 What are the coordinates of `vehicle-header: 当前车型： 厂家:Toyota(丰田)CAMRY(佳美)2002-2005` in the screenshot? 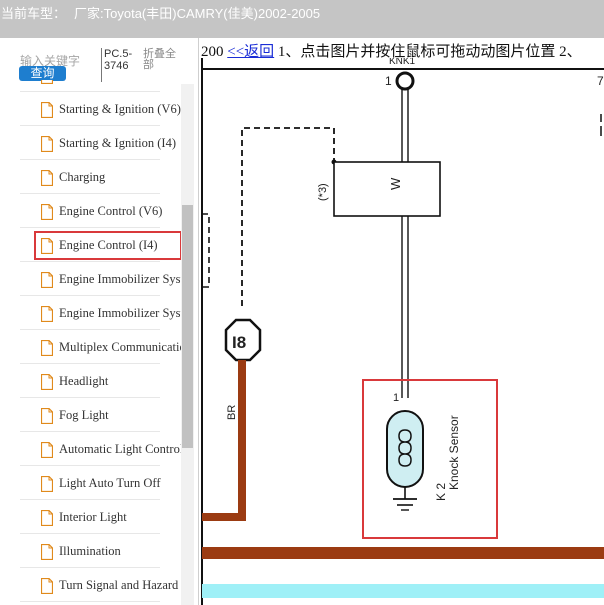 It's located at (302, 19).